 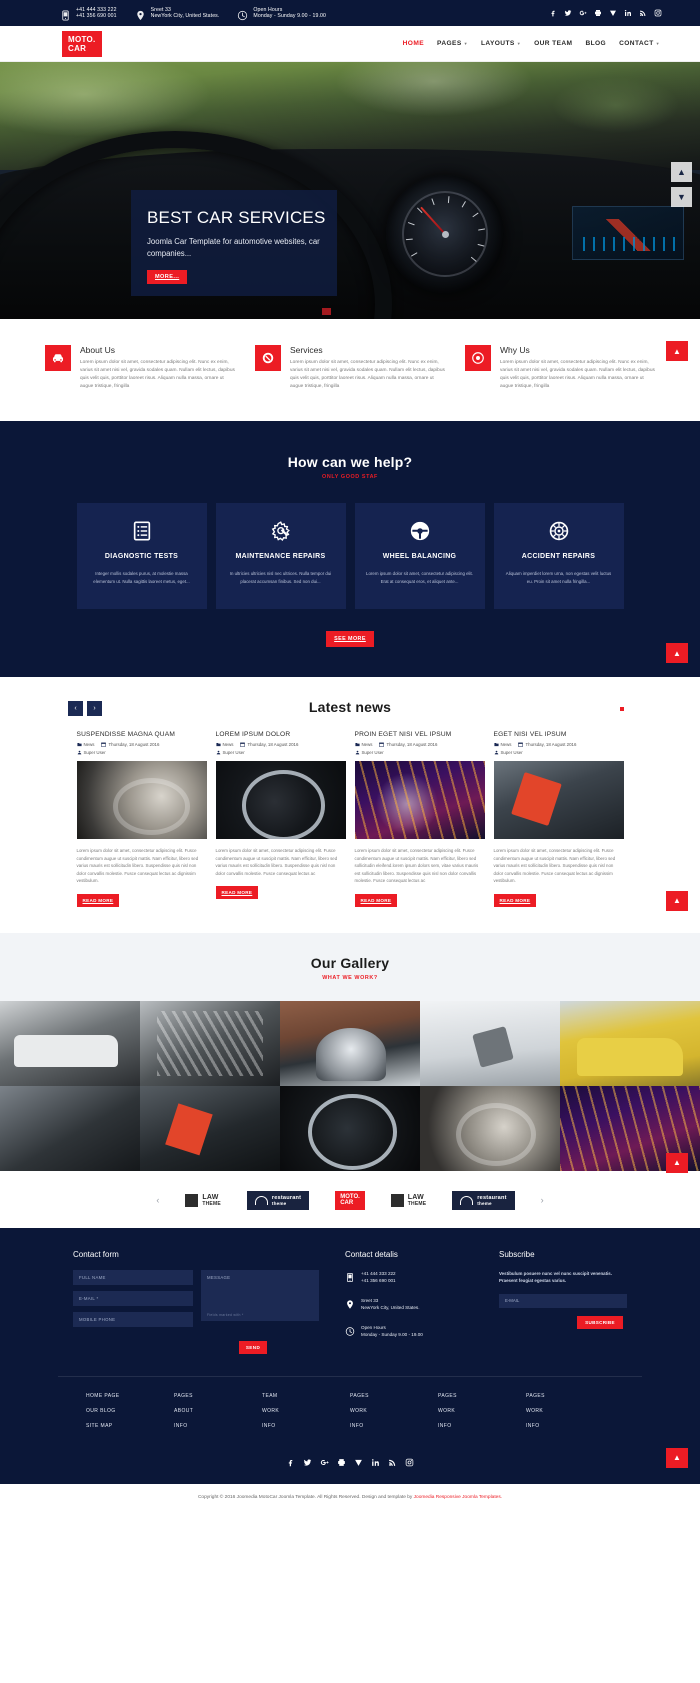 I want to click on carousel-indicator-dot, so click(x=622, y=709).